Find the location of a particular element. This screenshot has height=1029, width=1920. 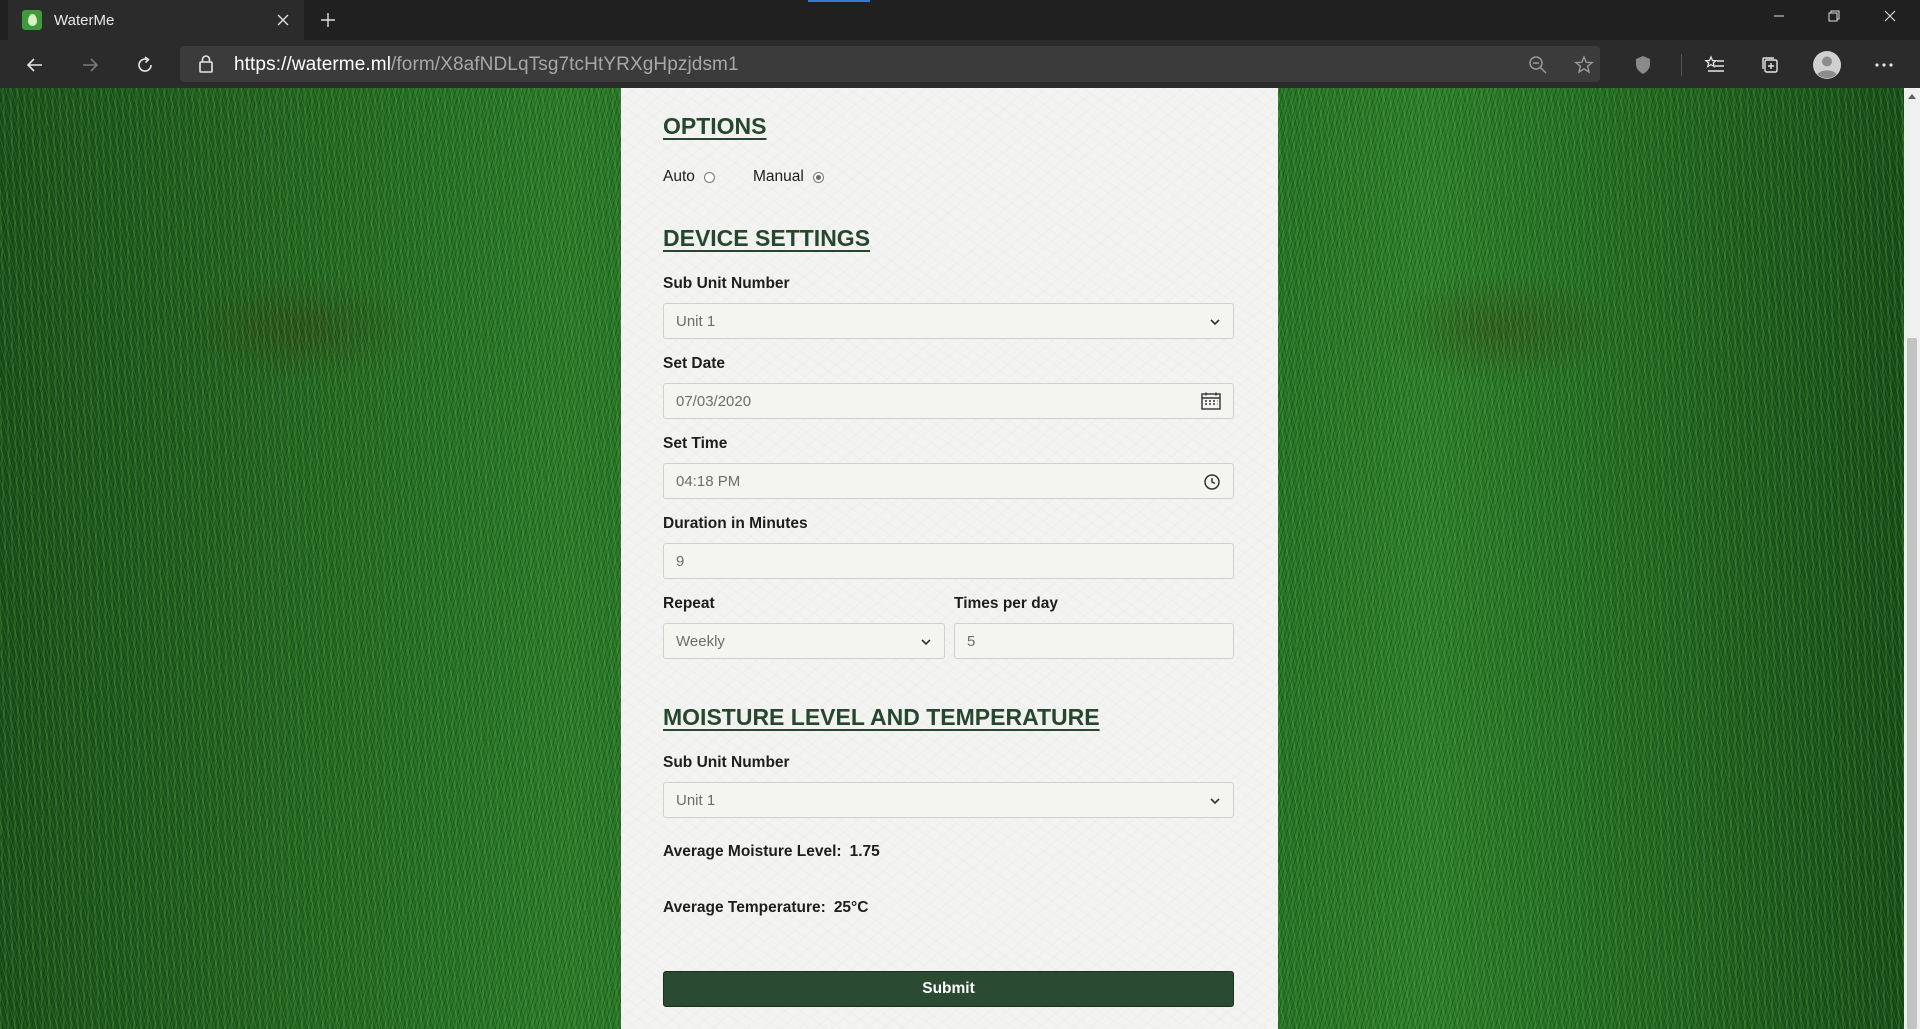

submit-button: Submit is located at coordinates (948, 989).